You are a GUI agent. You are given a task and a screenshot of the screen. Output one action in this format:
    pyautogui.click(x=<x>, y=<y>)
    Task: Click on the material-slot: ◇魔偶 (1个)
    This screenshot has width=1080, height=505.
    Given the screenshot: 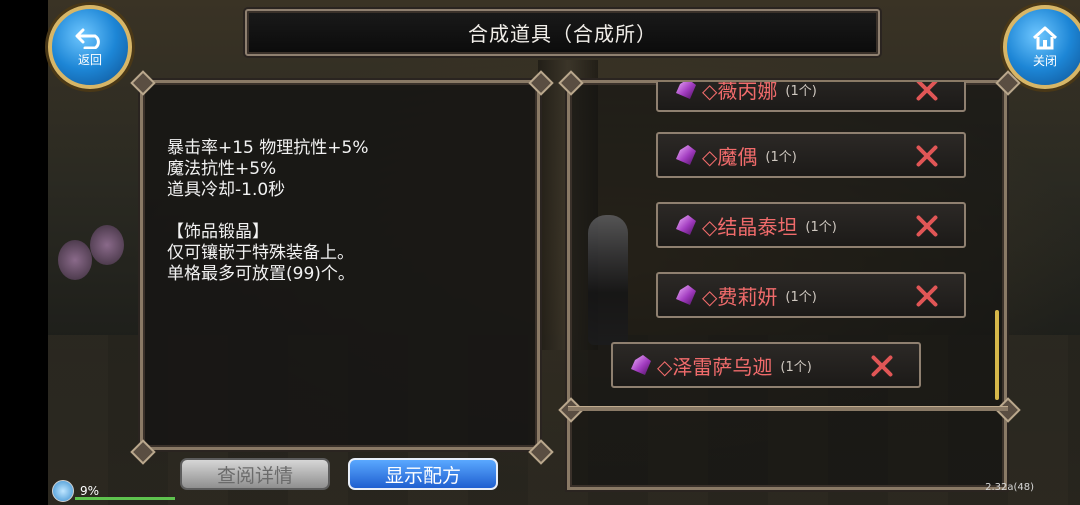 What is the action you would take?
    pyautogui.click(x=811, y=155)
    